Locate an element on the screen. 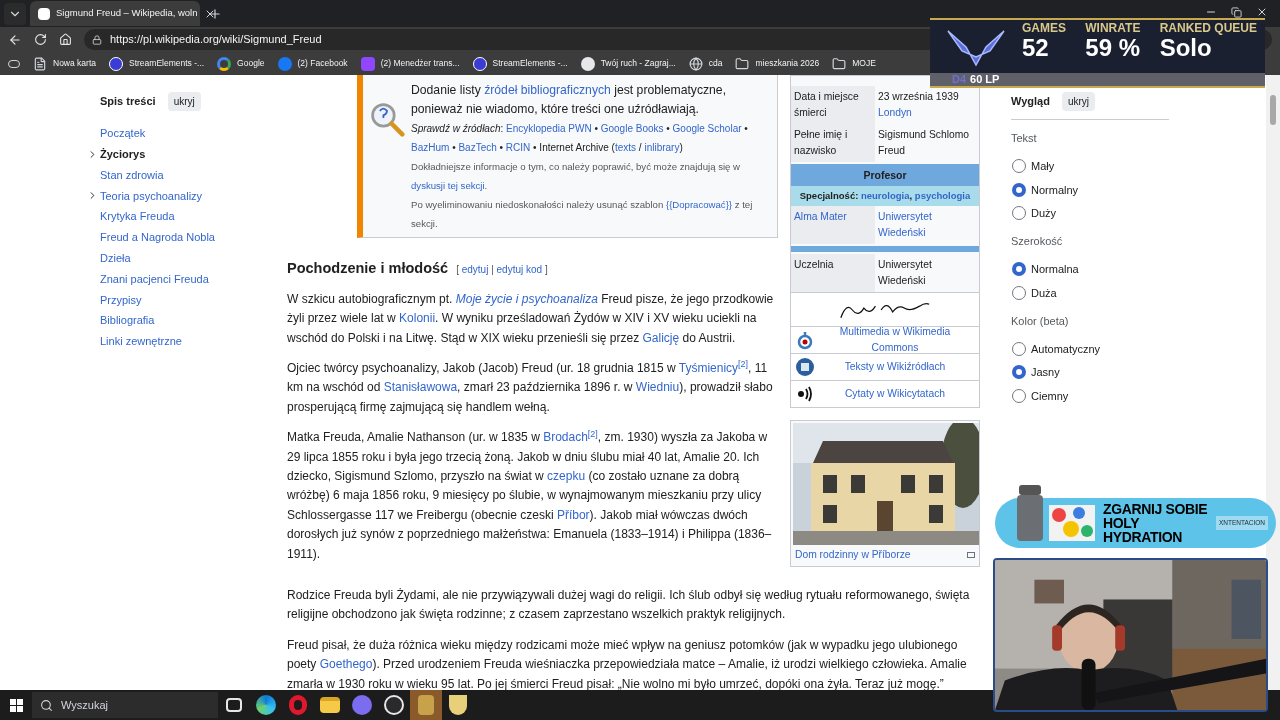  toc-item: Linki zewnętrzne is located at coordinates (141, 341).